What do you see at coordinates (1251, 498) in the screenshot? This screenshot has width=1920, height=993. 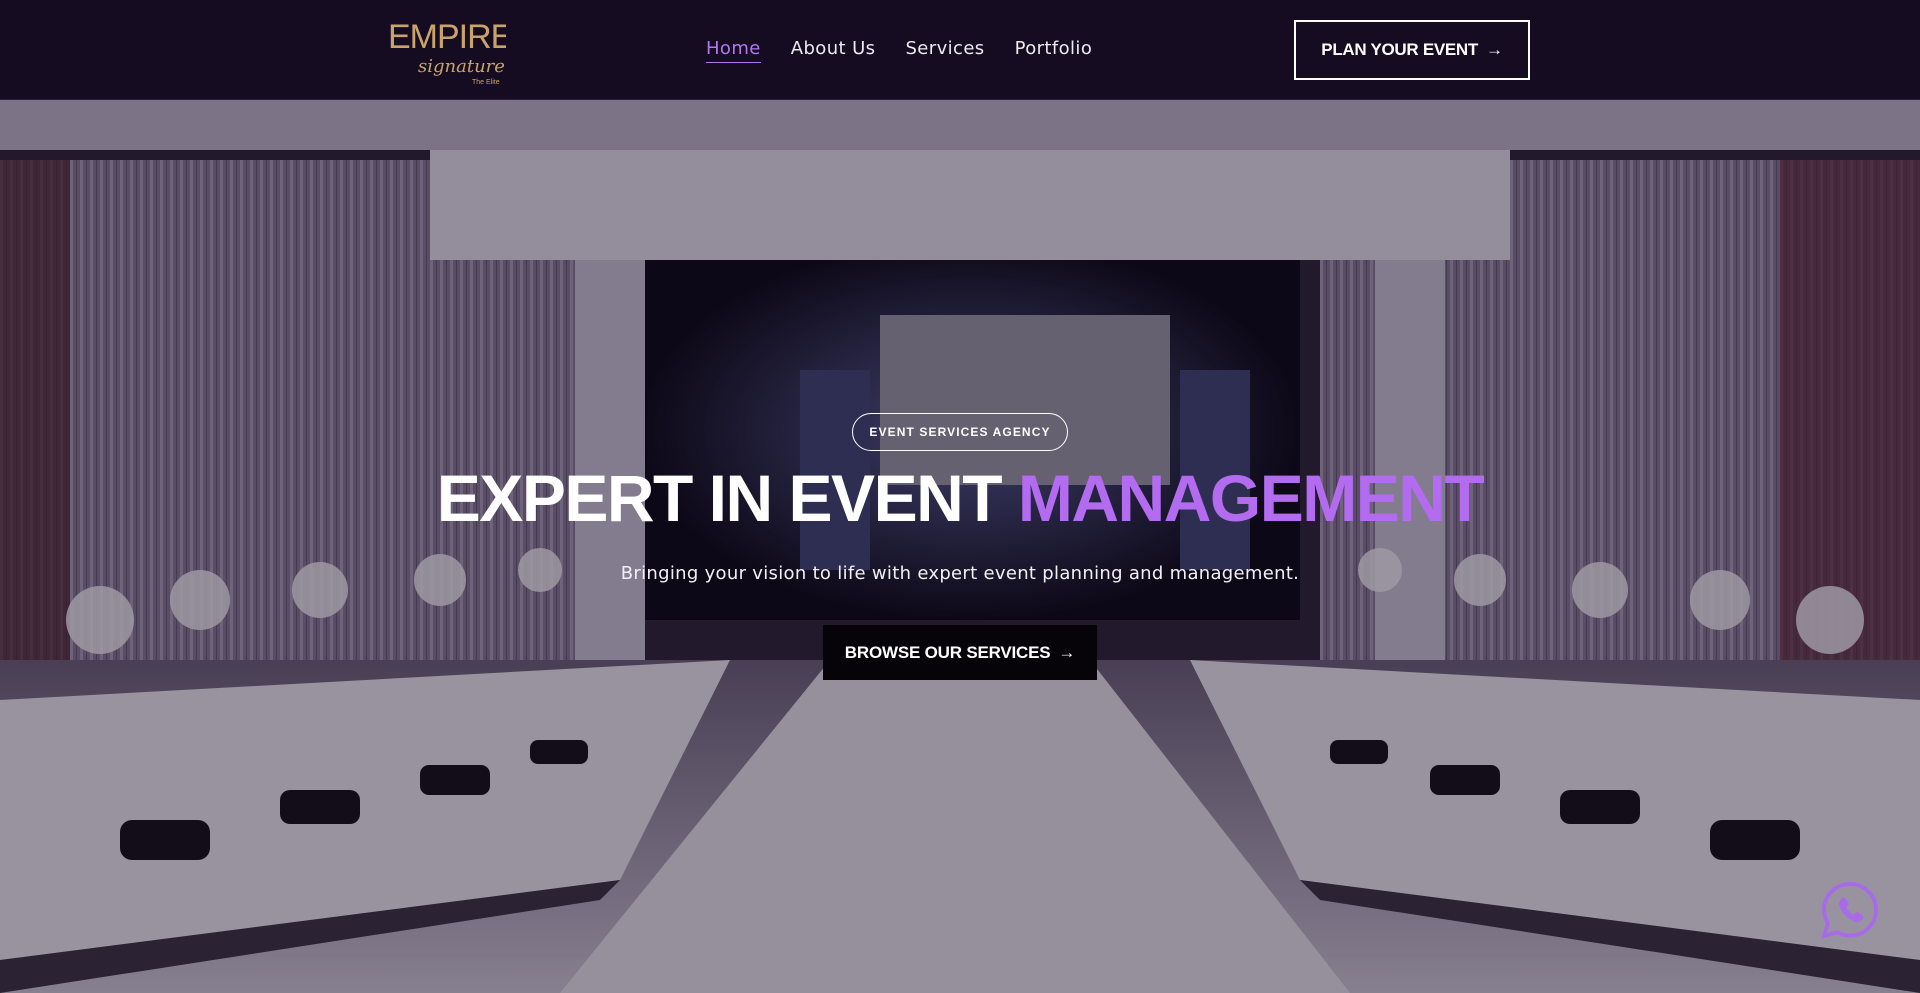 I see `headline-accent-part: MANAGEMENT` at bounding box center [1251, 498].